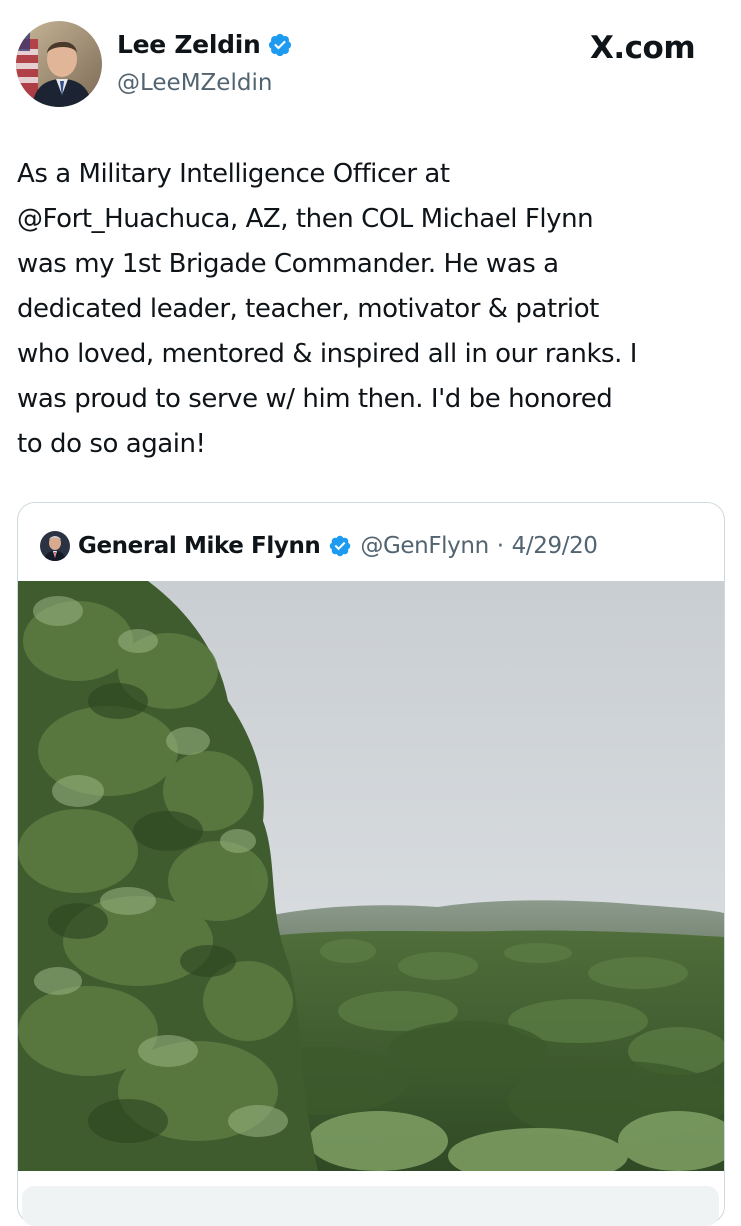 Image resolution: width=741 pixels, height=1226 pixels. Describe the element at coordinates (555, 546) in the screenshot. I see `quoted-tweet-date: 4/29/20` at that location.